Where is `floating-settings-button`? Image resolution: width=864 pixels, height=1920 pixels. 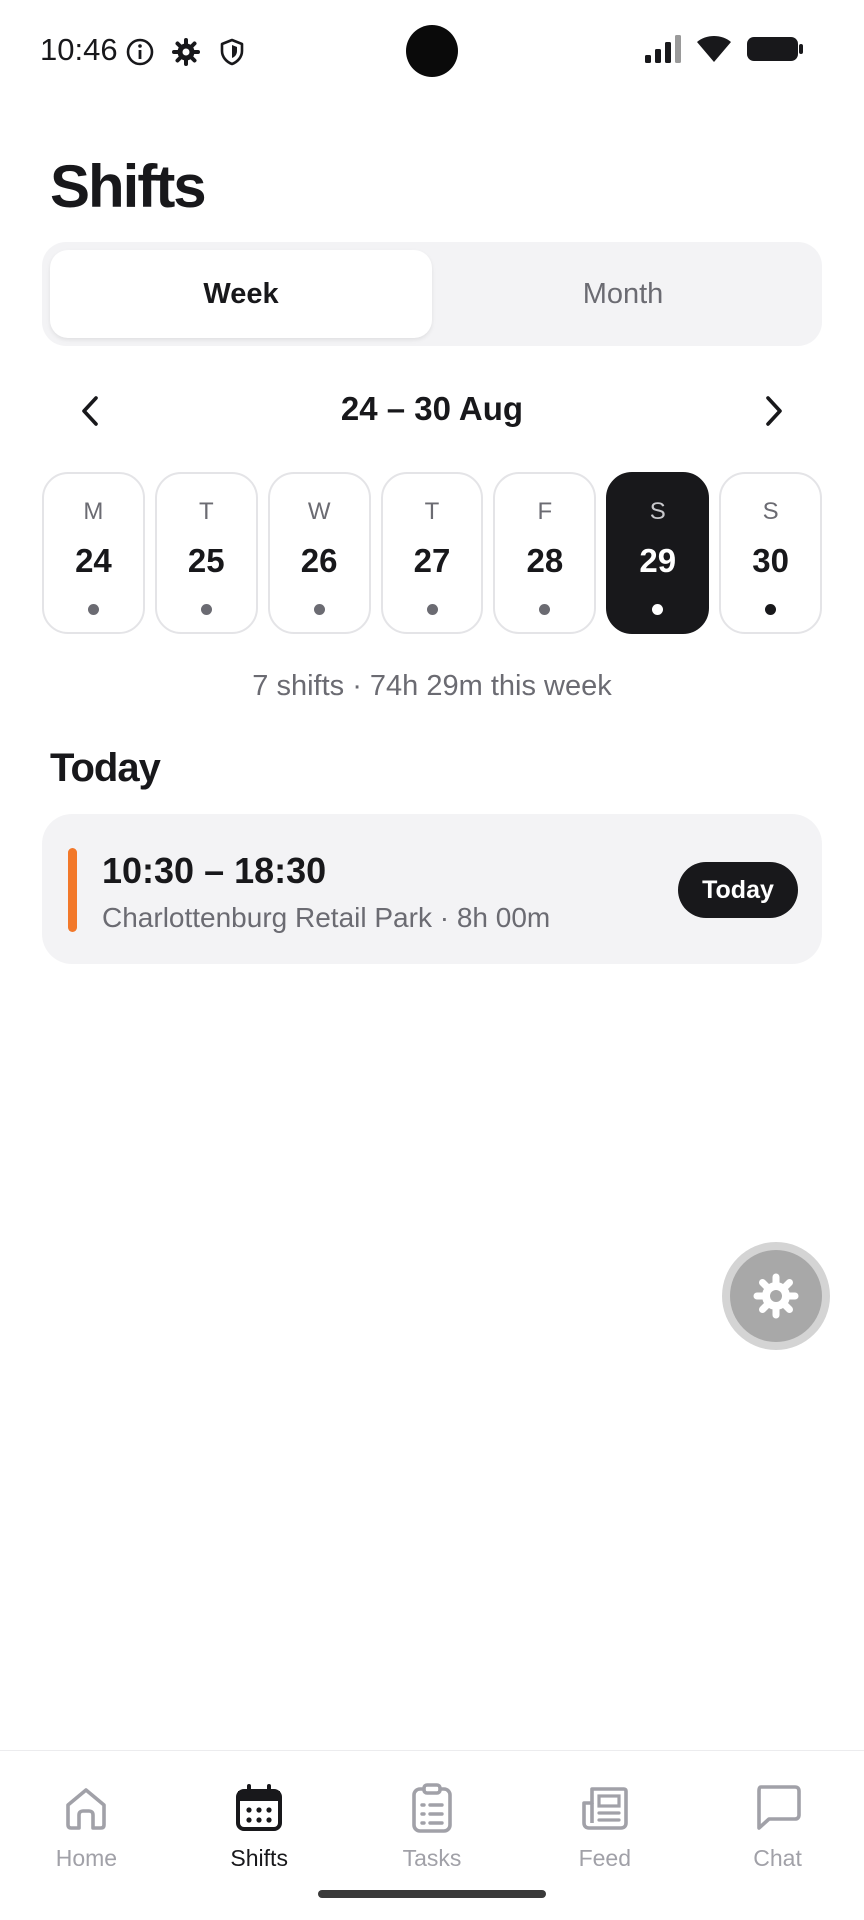
floating-settings-button is located at coordinates (776, 1296).